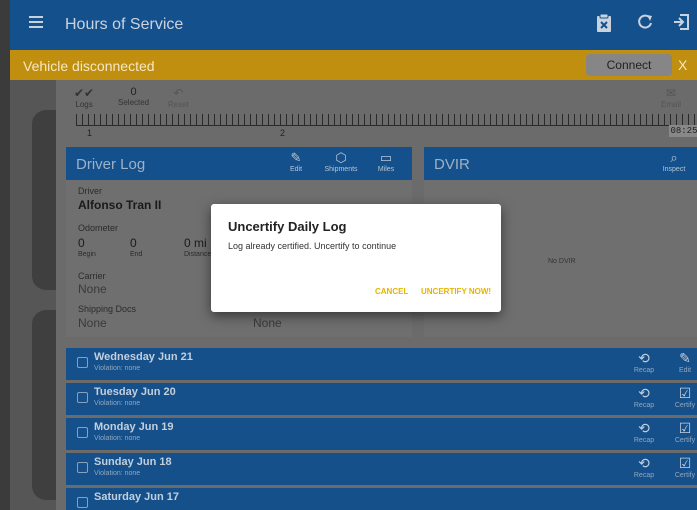 Image resolution: width=697 pixels, height=510 pixels. I want to click on connect-button: Connect, so click(629, 65).